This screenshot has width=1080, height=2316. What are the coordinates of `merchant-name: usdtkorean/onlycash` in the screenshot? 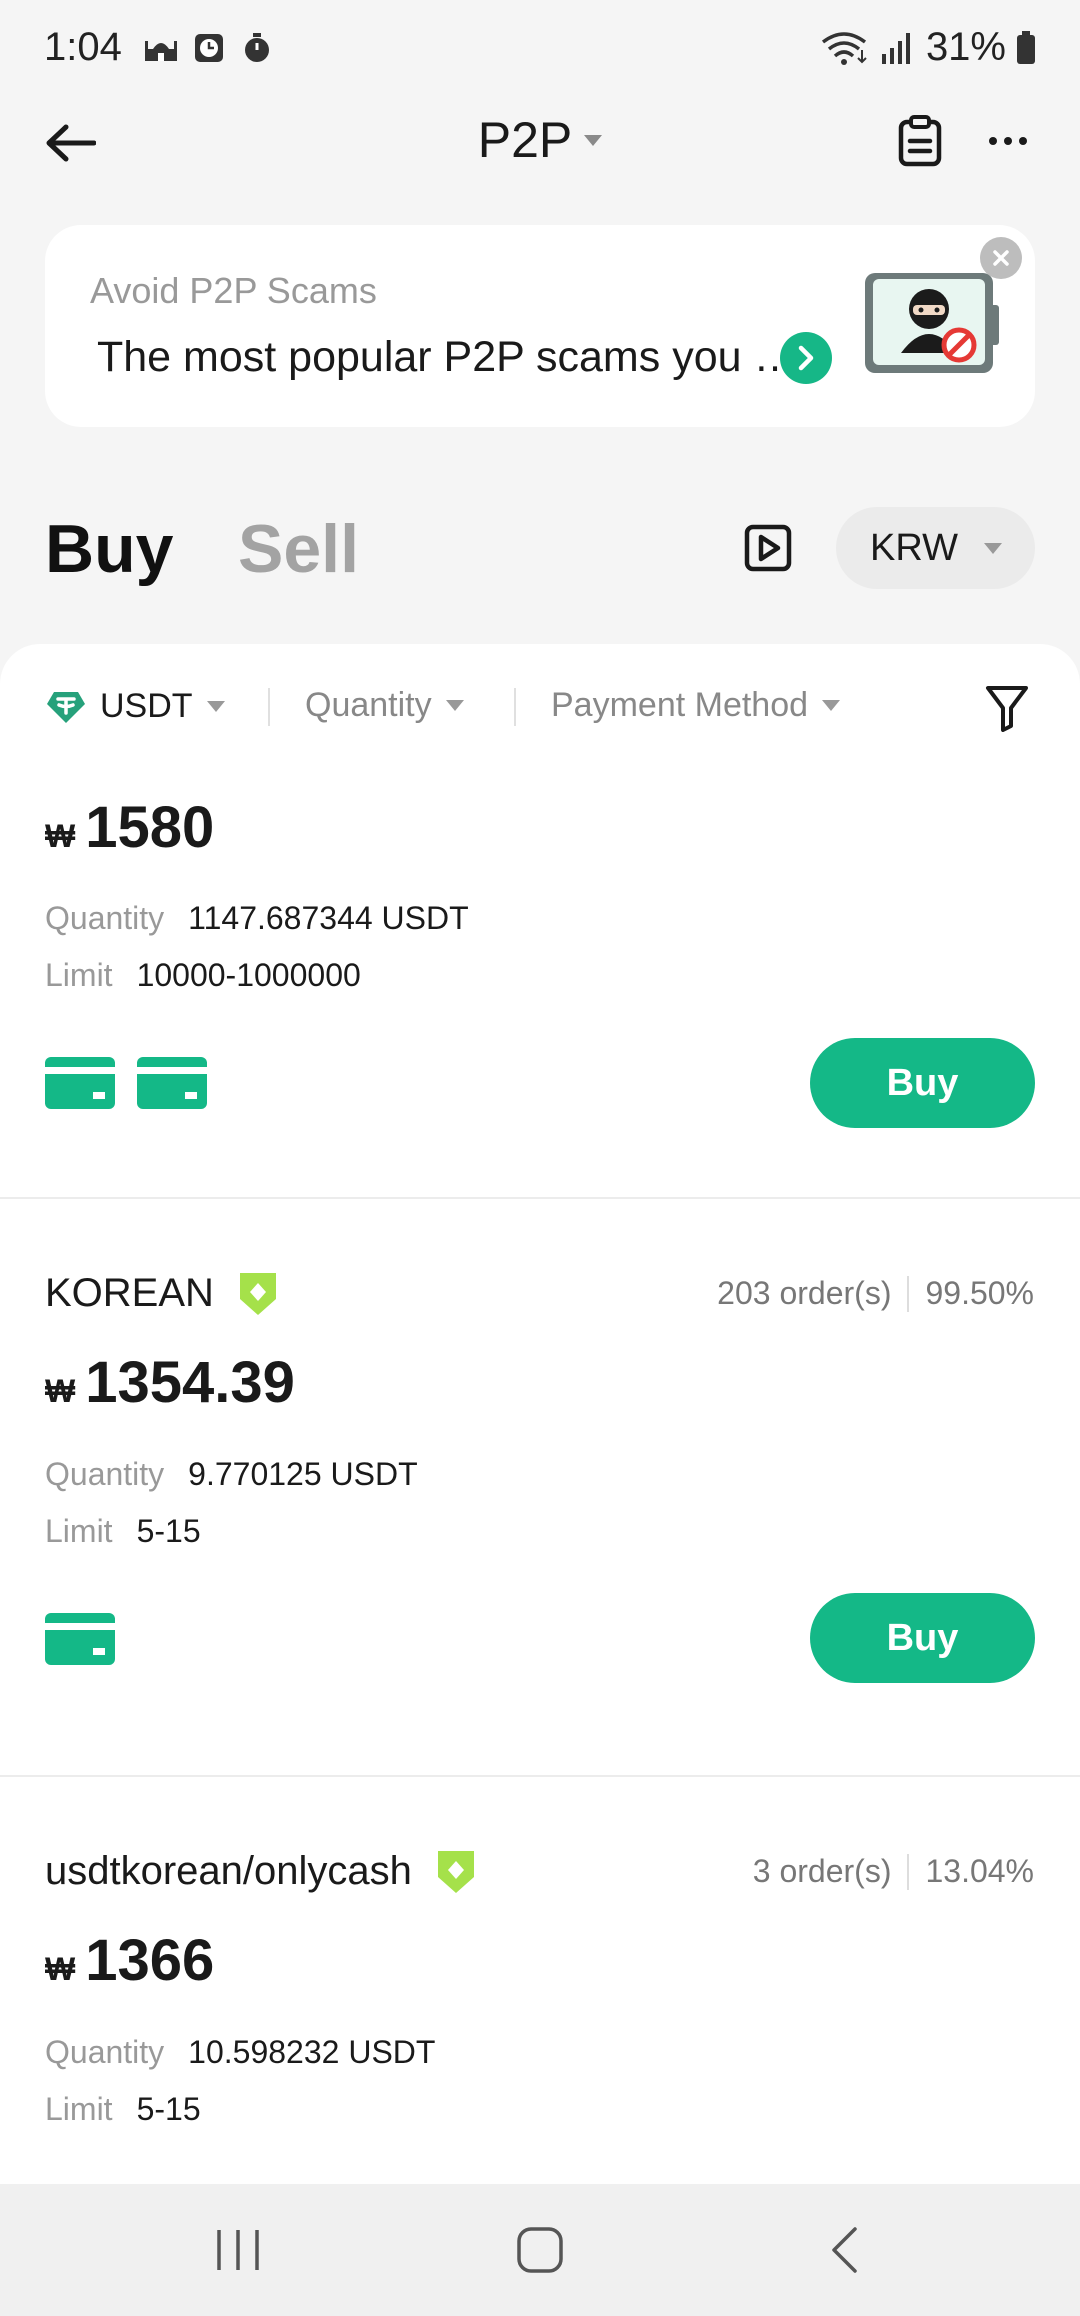 It's located at (261, 1871).